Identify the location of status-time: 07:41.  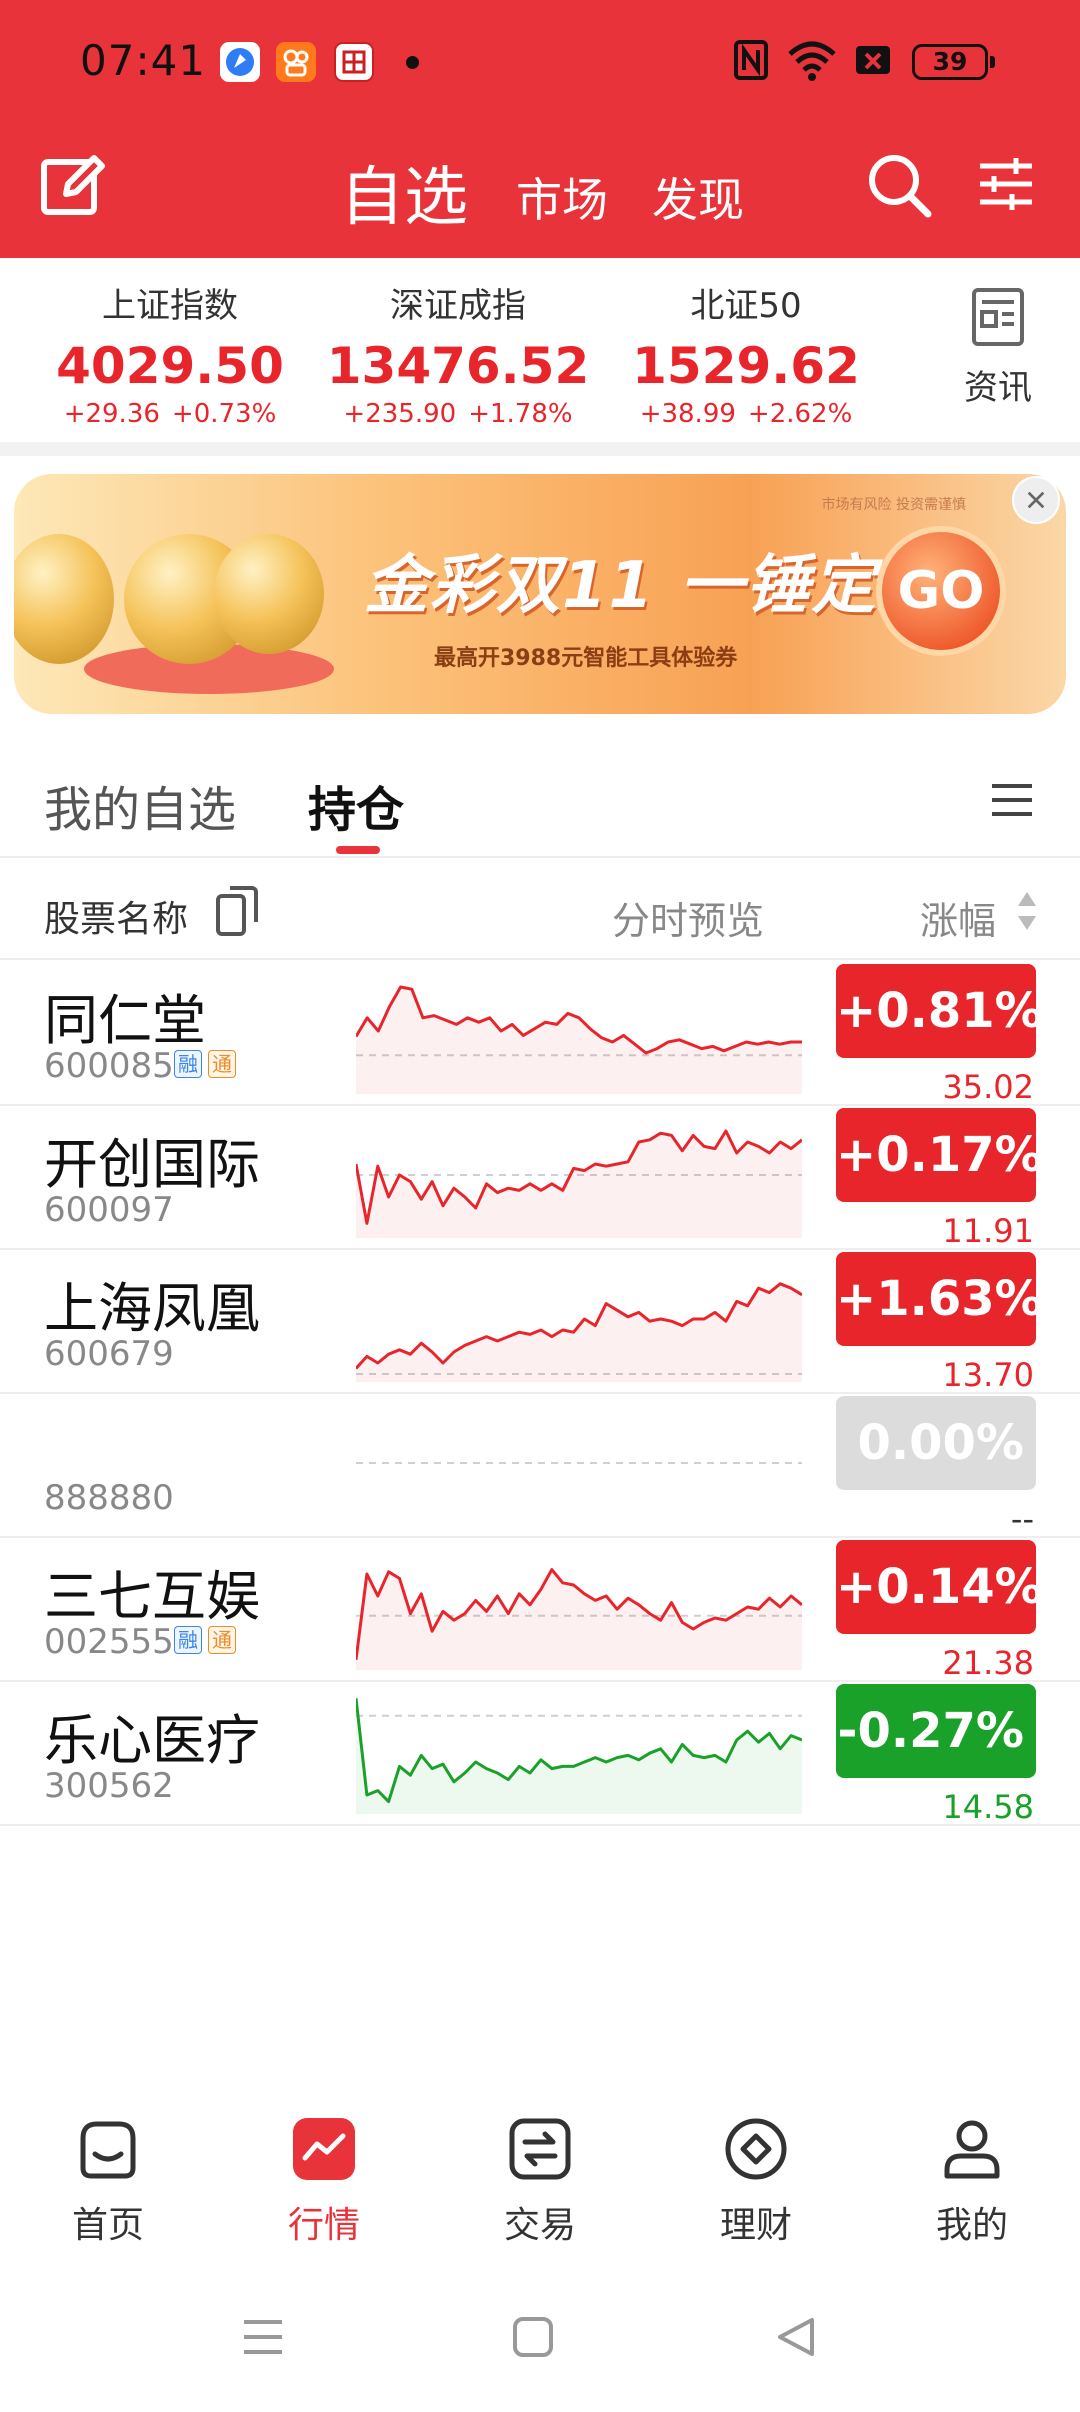
(143, 60).